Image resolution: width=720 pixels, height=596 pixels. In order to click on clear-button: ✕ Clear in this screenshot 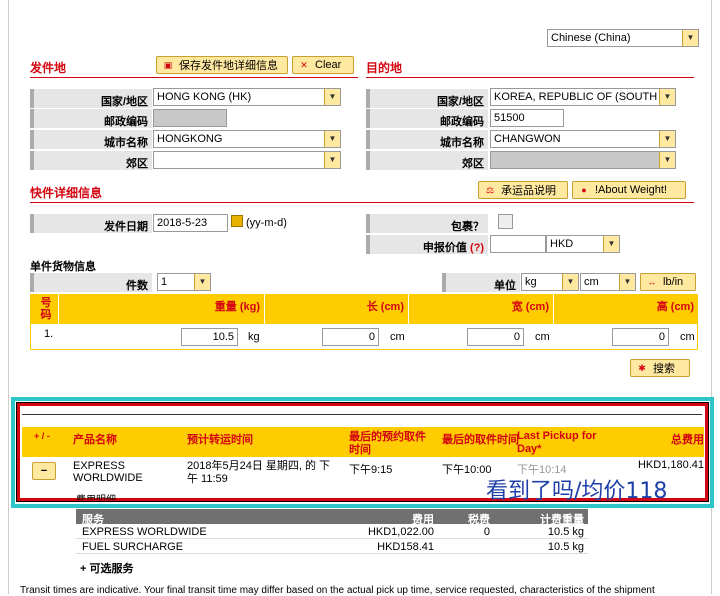, I will do `click(323, 65)`.